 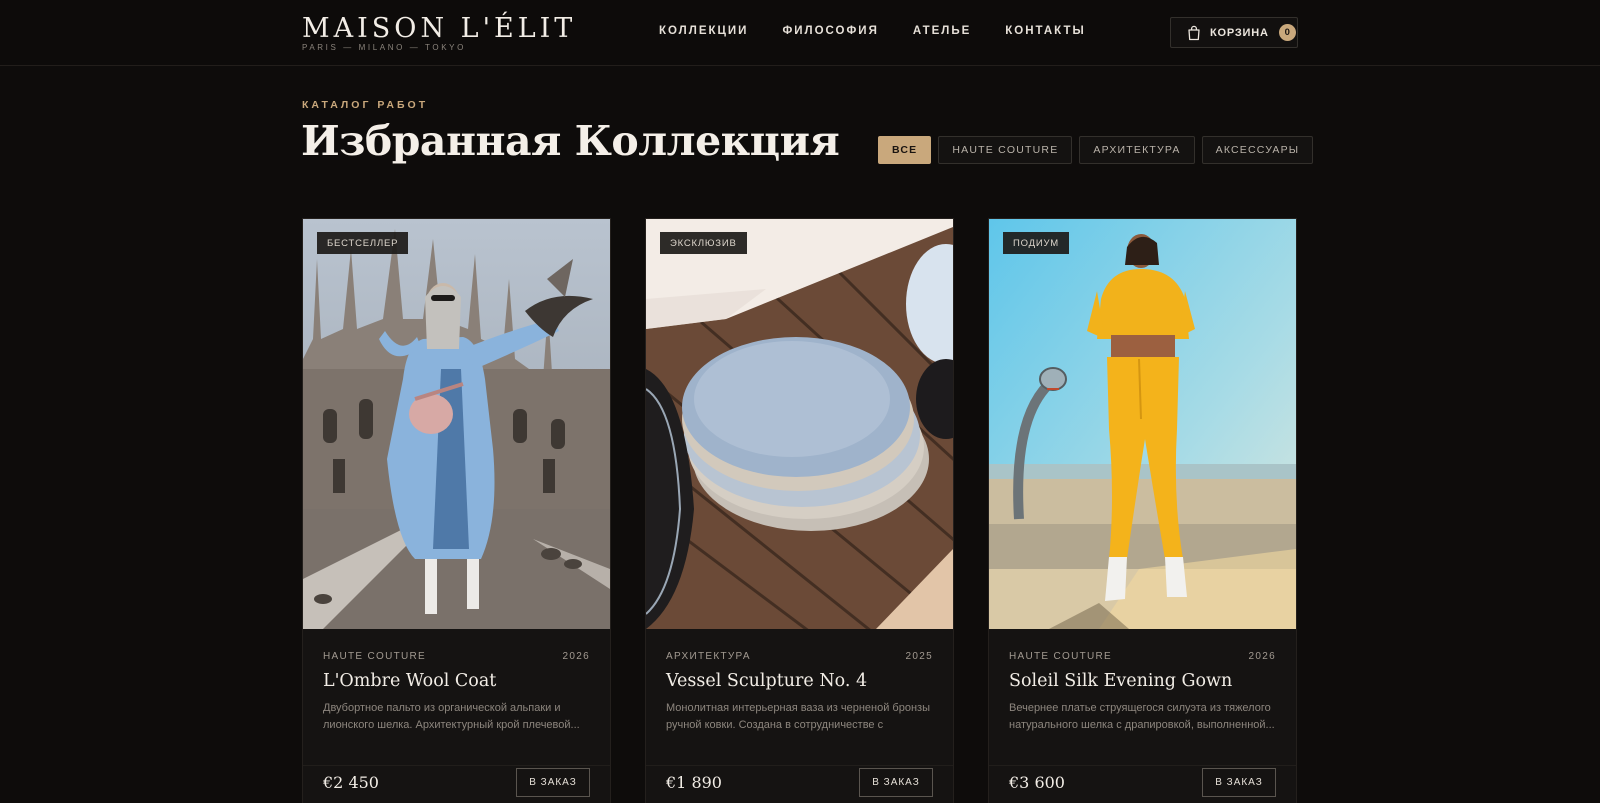 I want to click on filter-architecture: АРХИТЕКТУРА, so click(x=1137, y=150).